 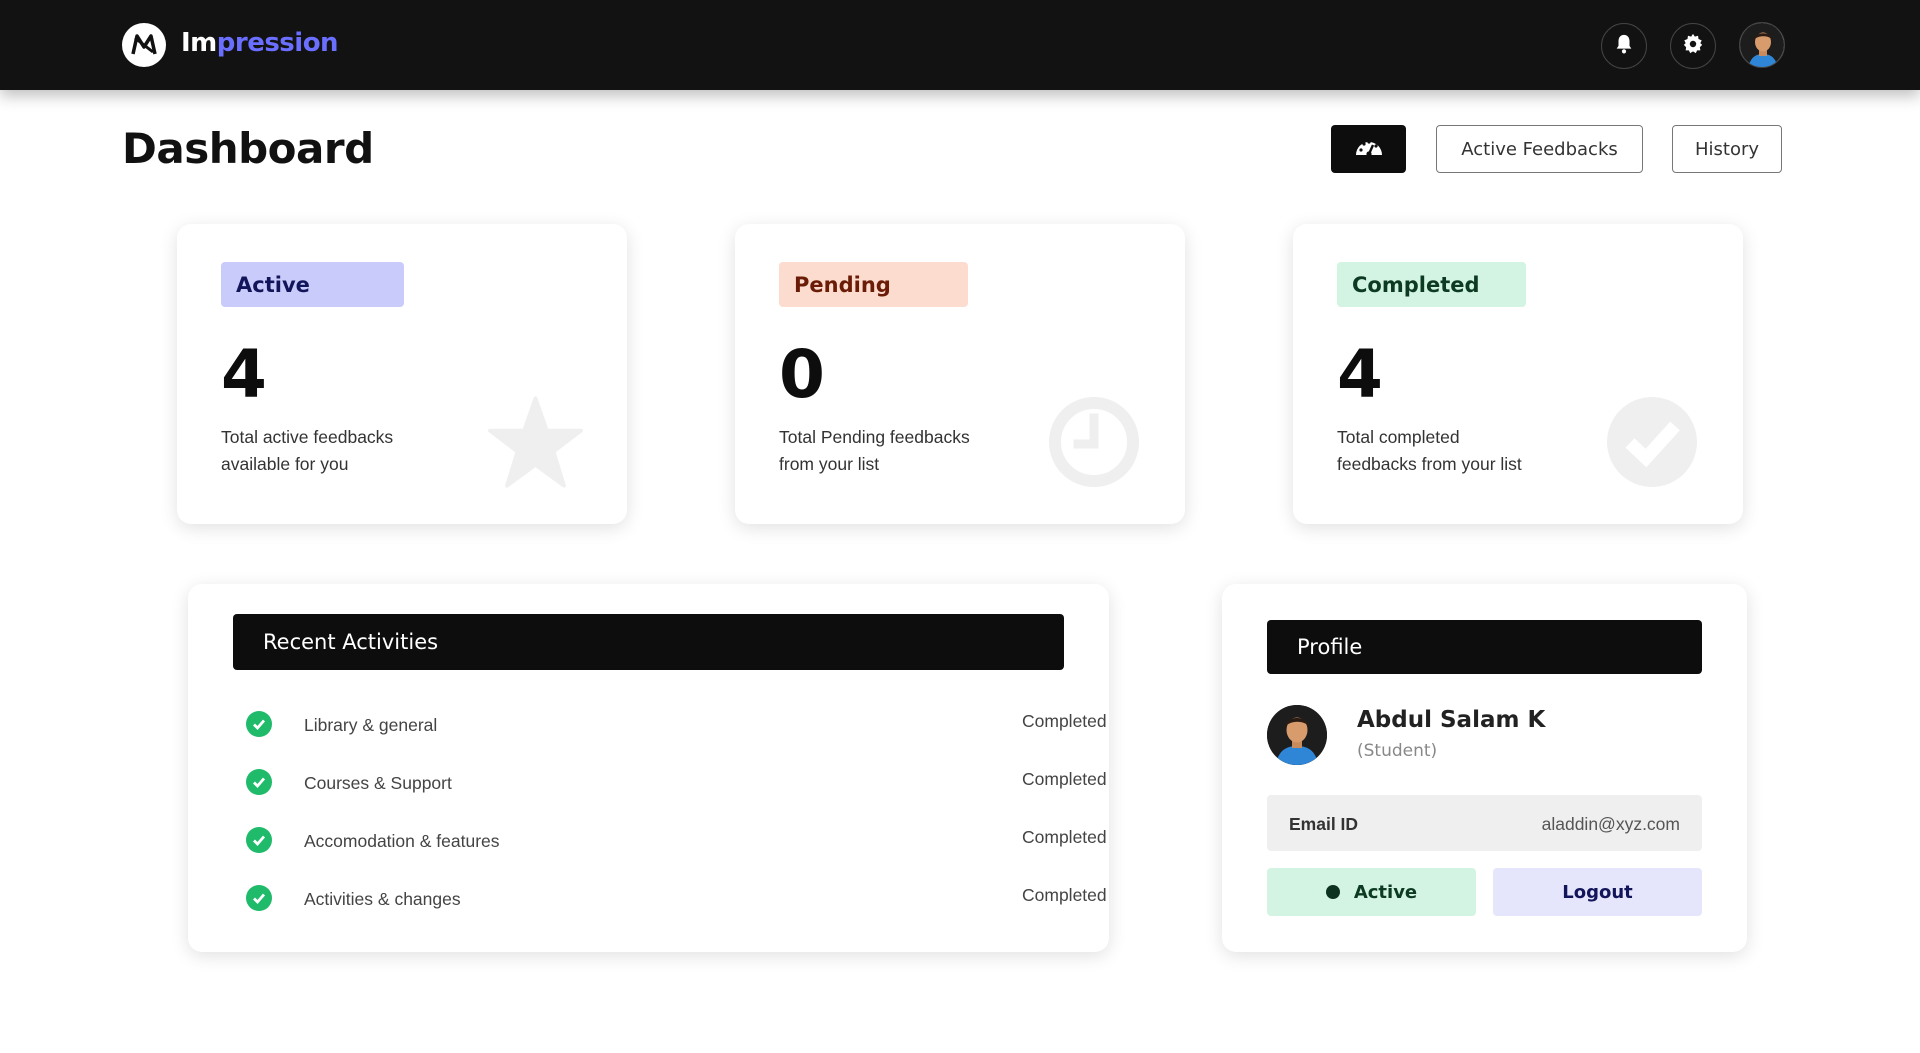 I want to click on gear-icon, so click(x=1693, y=46).